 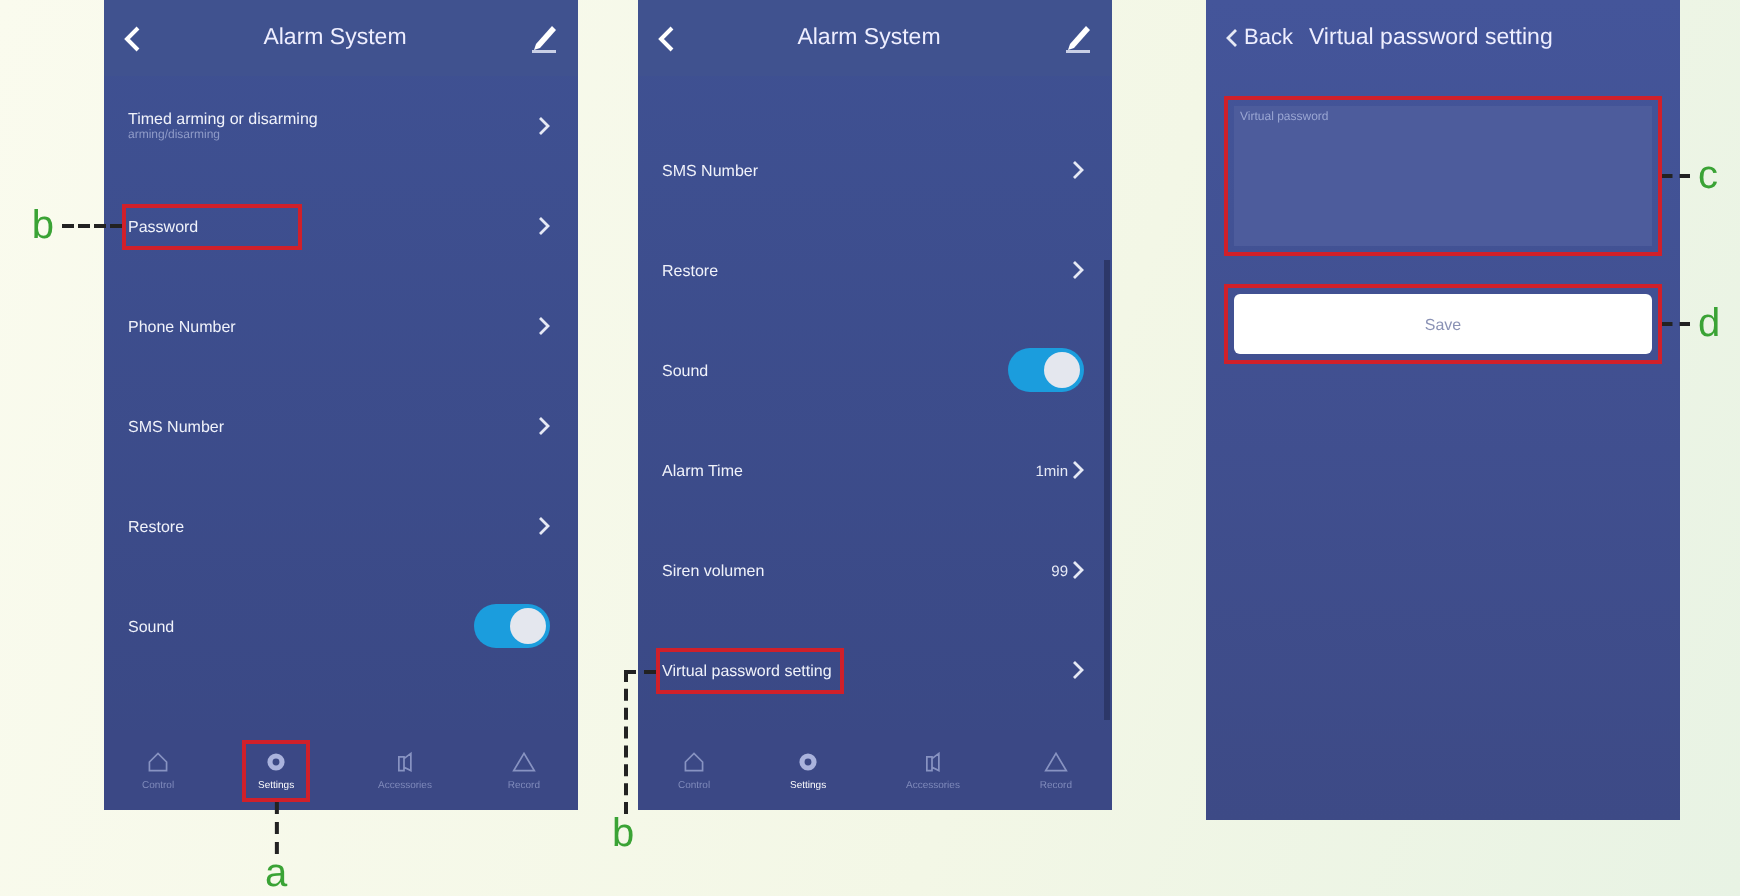 What do you see at coordinates (1107, 490) in the screenshot?
I see `scrollbar` at bounding box center [1107, 490].